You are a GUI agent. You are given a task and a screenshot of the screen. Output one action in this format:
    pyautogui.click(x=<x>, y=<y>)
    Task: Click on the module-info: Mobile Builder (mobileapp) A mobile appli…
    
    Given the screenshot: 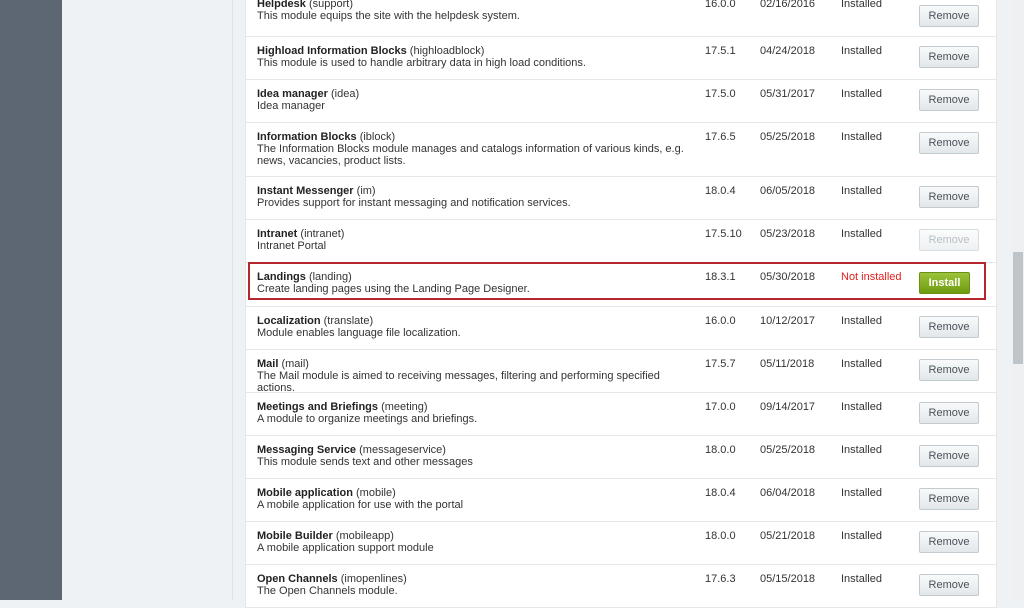 What is the action you would take?
    pyautogui.click(x=472, y=542)
    